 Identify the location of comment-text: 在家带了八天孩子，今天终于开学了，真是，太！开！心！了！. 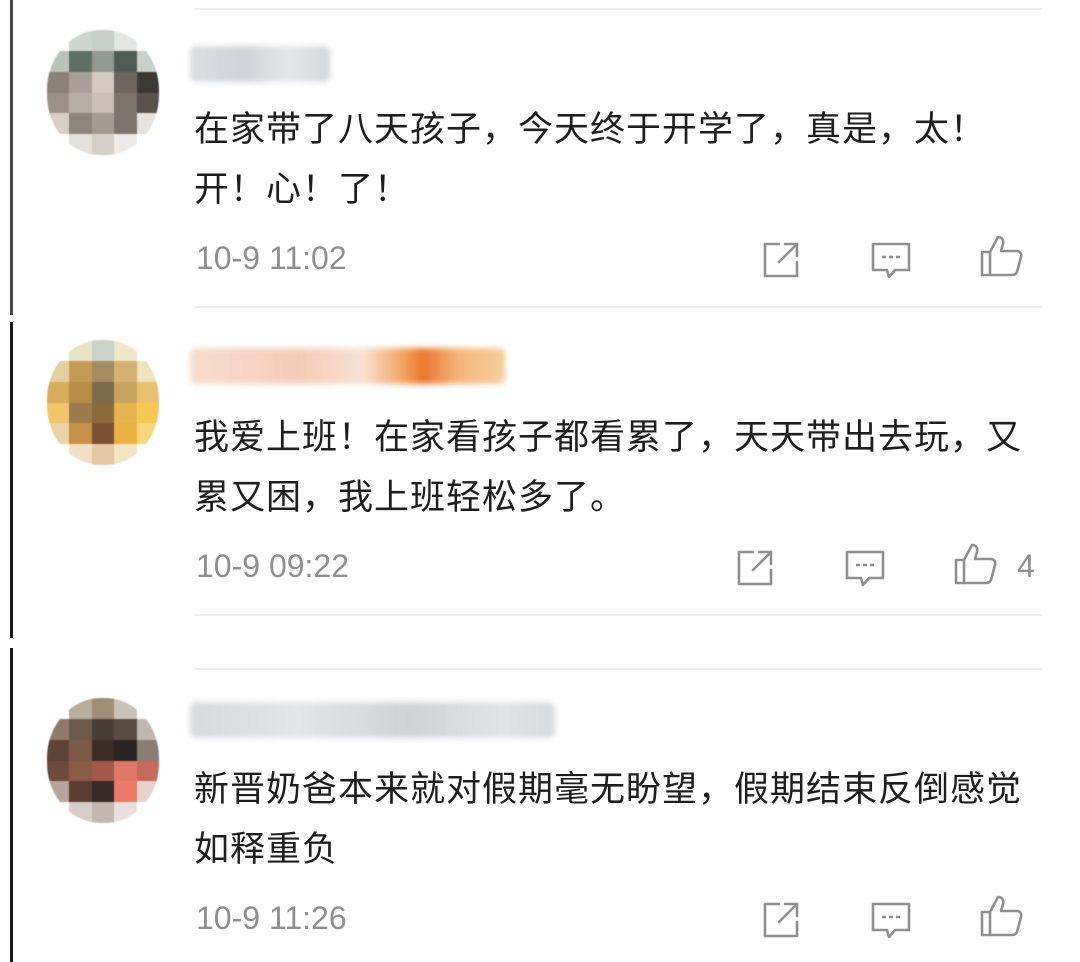
(590, 160).